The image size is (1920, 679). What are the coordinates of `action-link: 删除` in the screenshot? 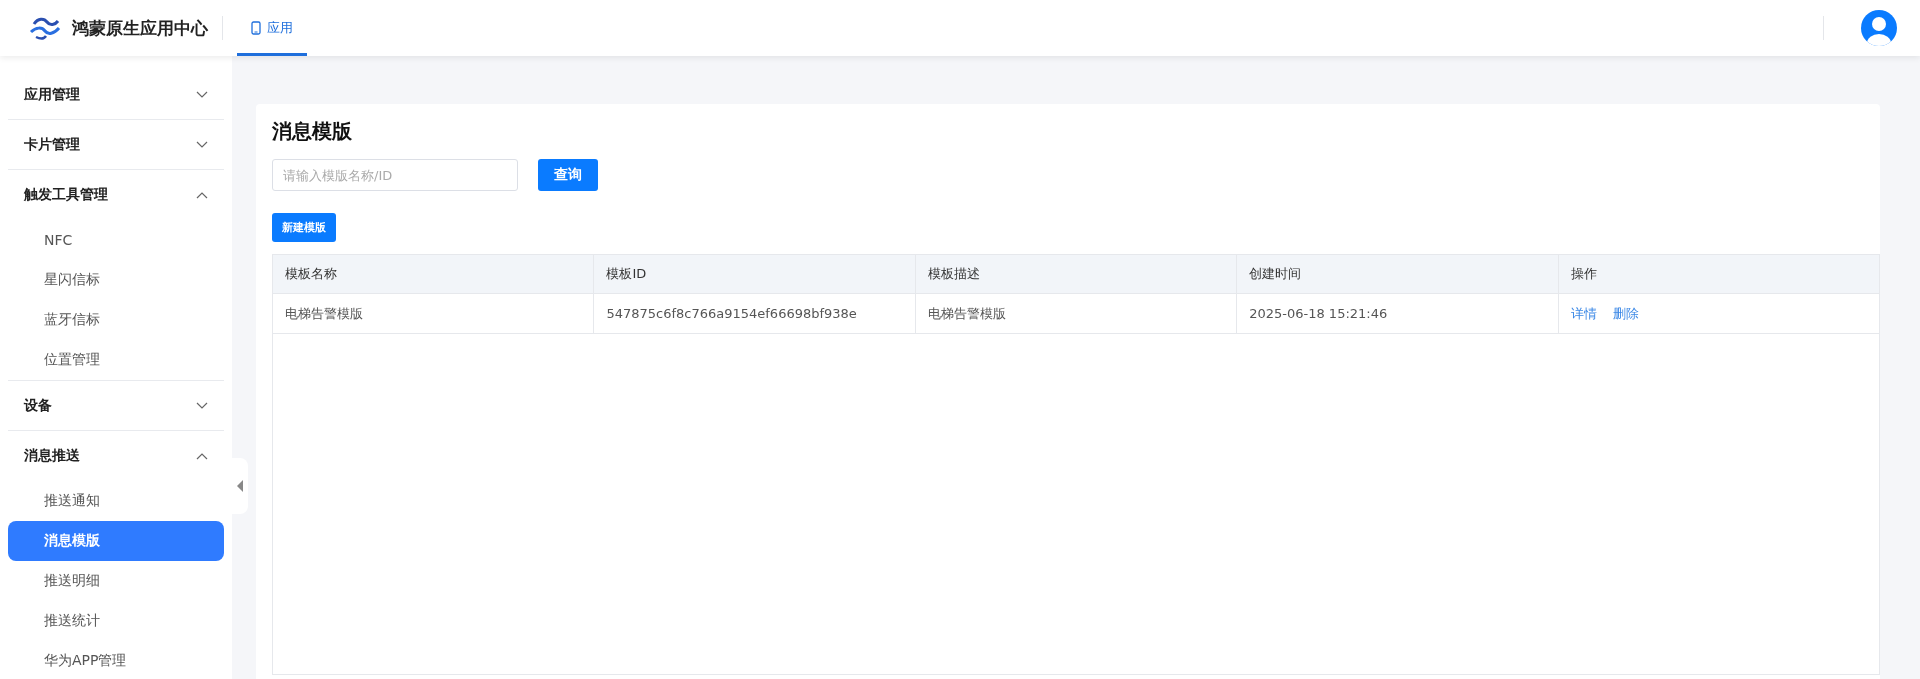 It's located at (1625, 313).